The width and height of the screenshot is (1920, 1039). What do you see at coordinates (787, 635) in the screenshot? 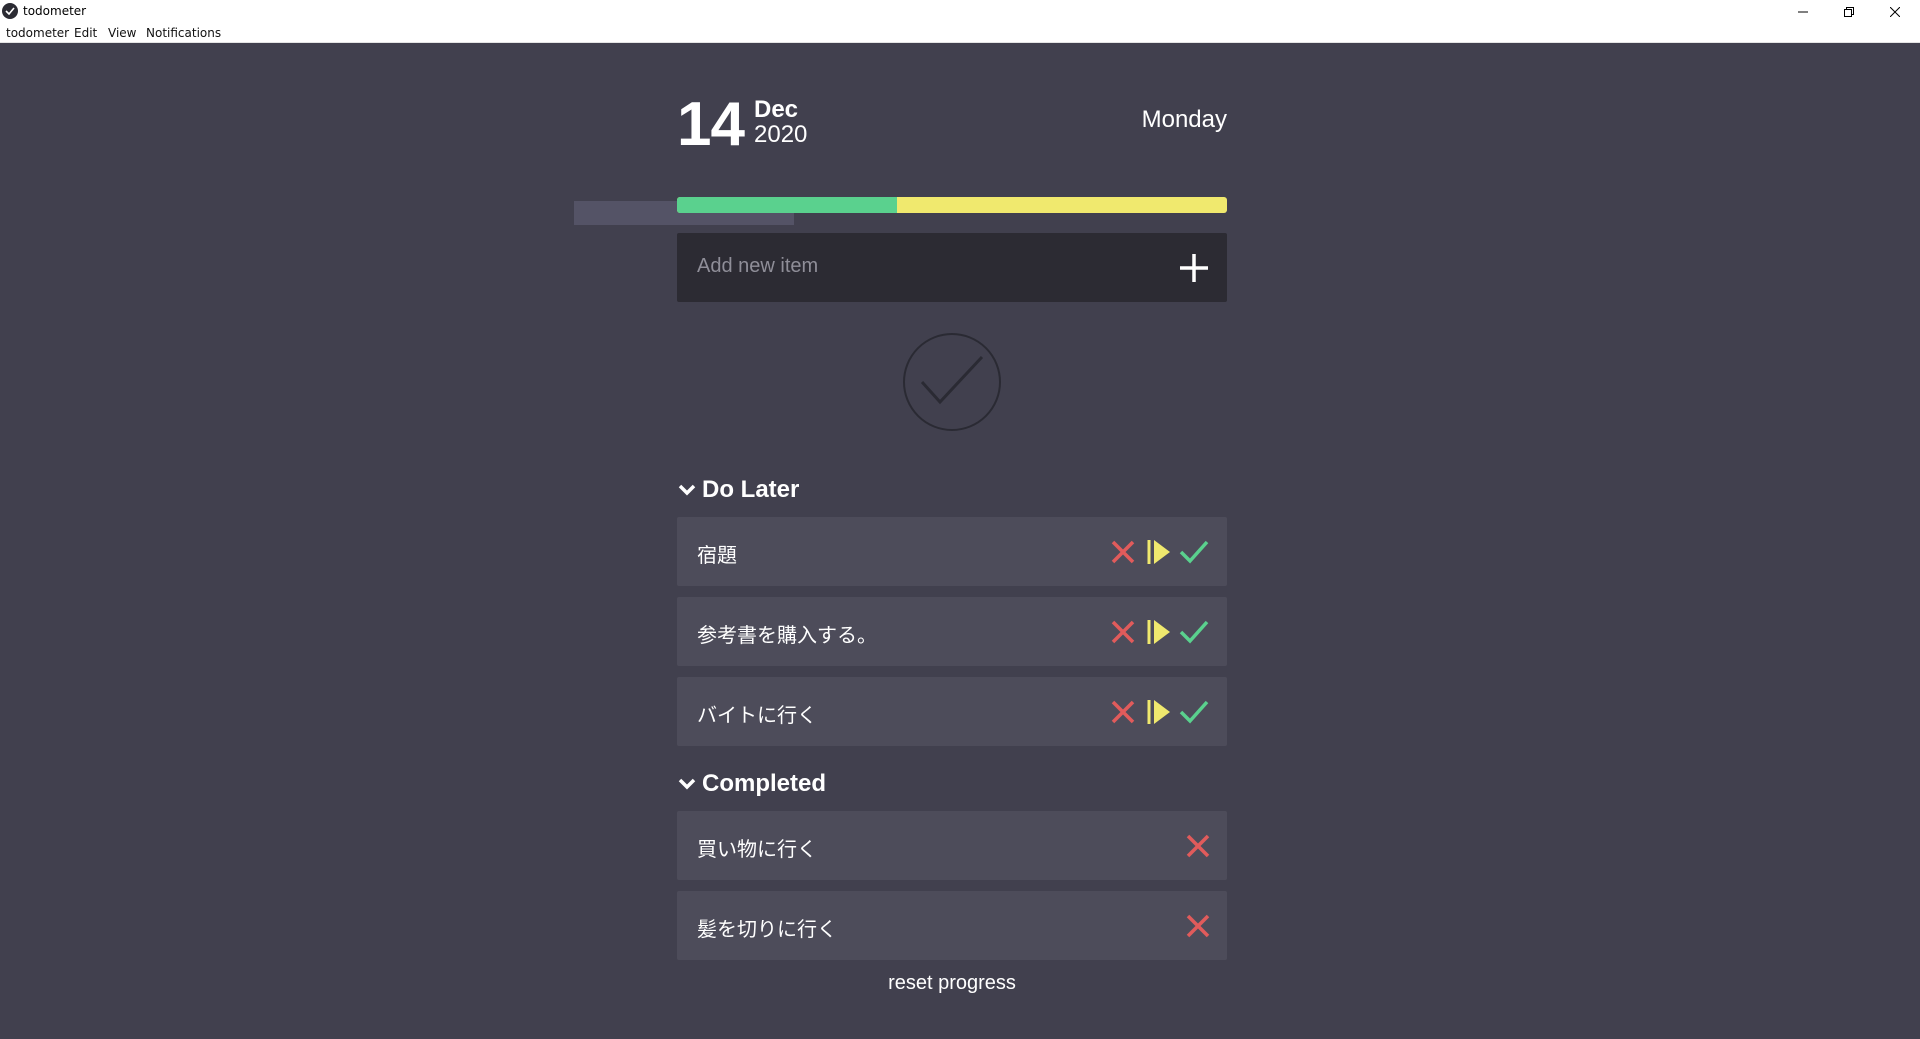
I see `item-text: 参考書を購入する。` at bounding box center [787, 635].